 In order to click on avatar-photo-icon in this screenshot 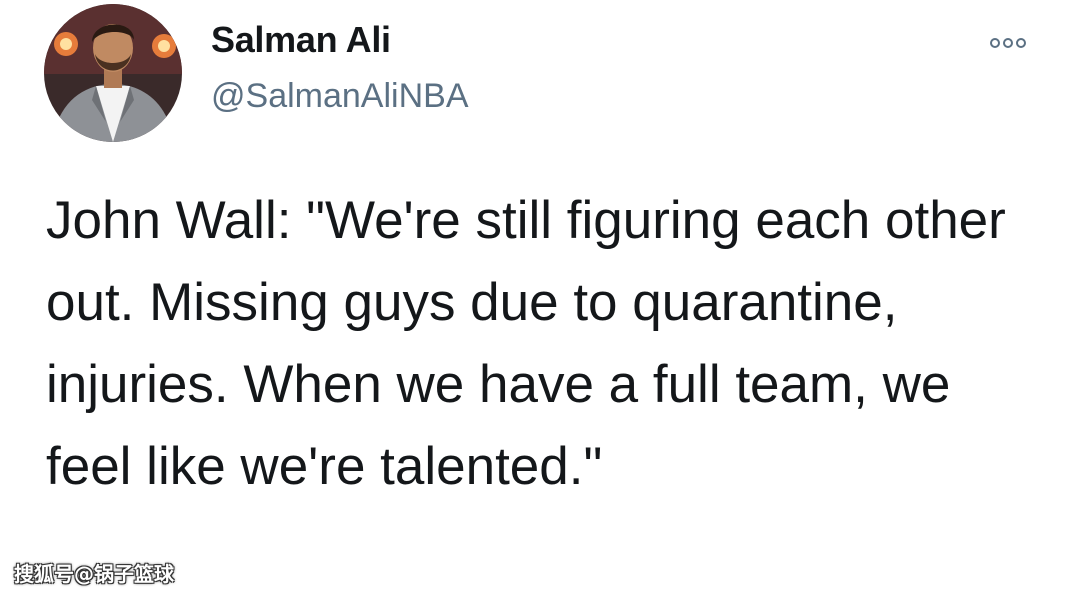, I will do `click(113, 73)`.